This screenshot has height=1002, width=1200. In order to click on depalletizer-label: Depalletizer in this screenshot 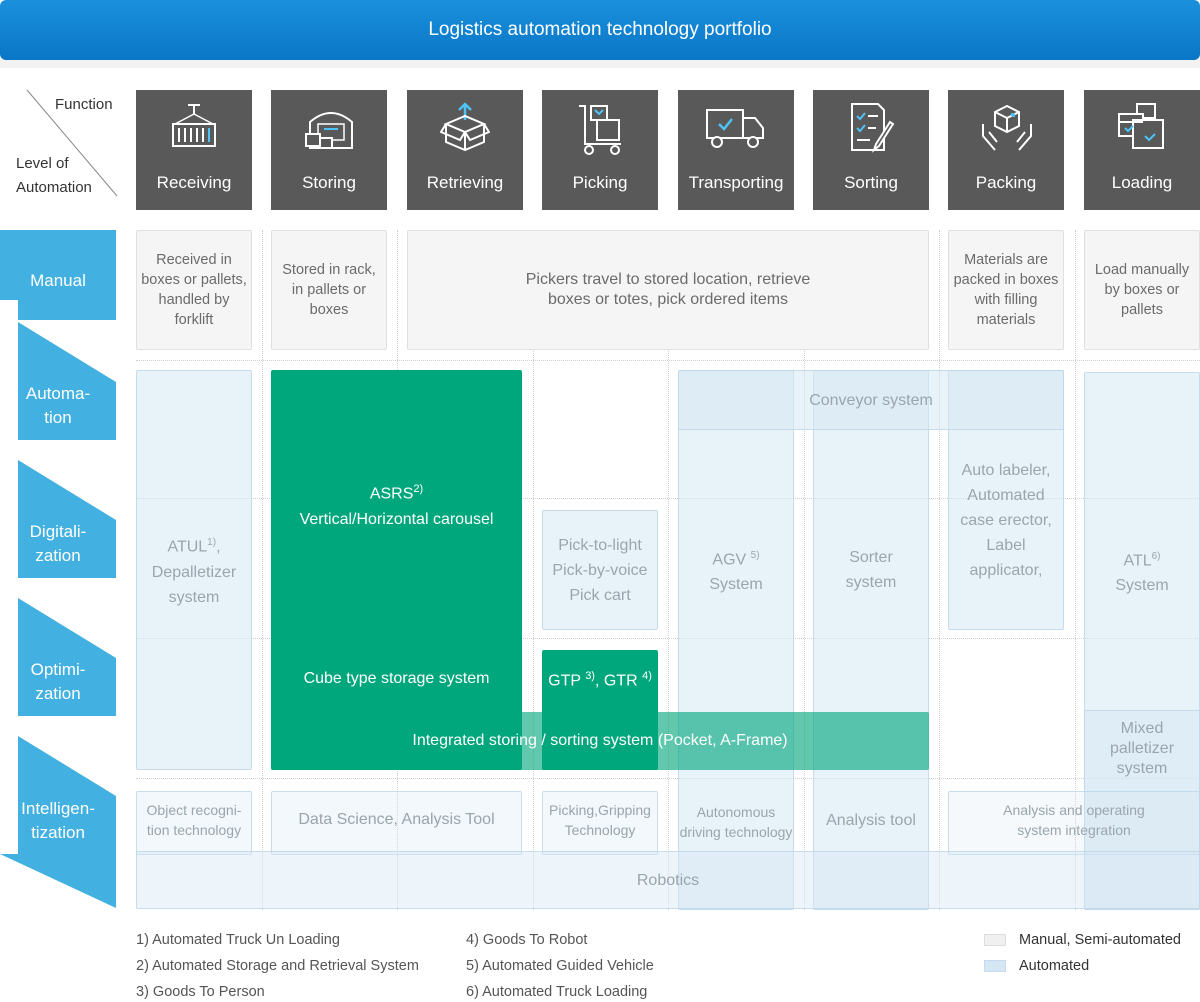, I will do `click(194, 572)`.